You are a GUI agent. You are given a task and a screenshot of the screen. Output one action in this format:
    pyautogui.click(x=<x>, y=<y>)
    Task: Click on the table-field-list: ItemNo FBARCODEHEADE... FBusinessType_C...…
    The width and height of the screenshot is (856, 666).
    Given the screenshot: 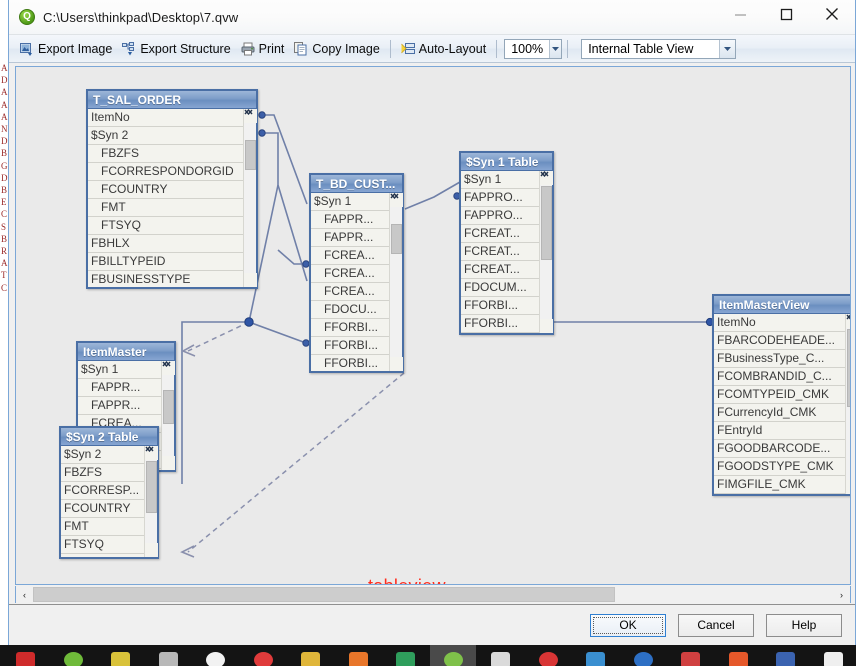 What is the action you would take?
    pyautogui.click(x=782, y=404)
    